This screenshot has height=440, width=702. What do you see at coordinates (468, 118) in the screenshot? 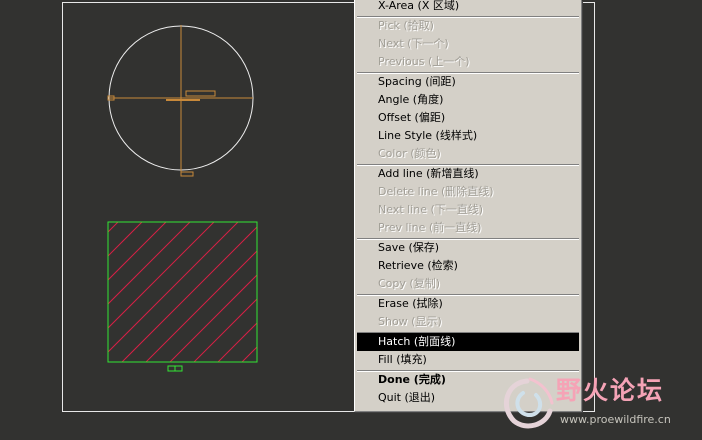
I see `menu-item-offset: Offset (偏距)` at bounding box center [468, 118].